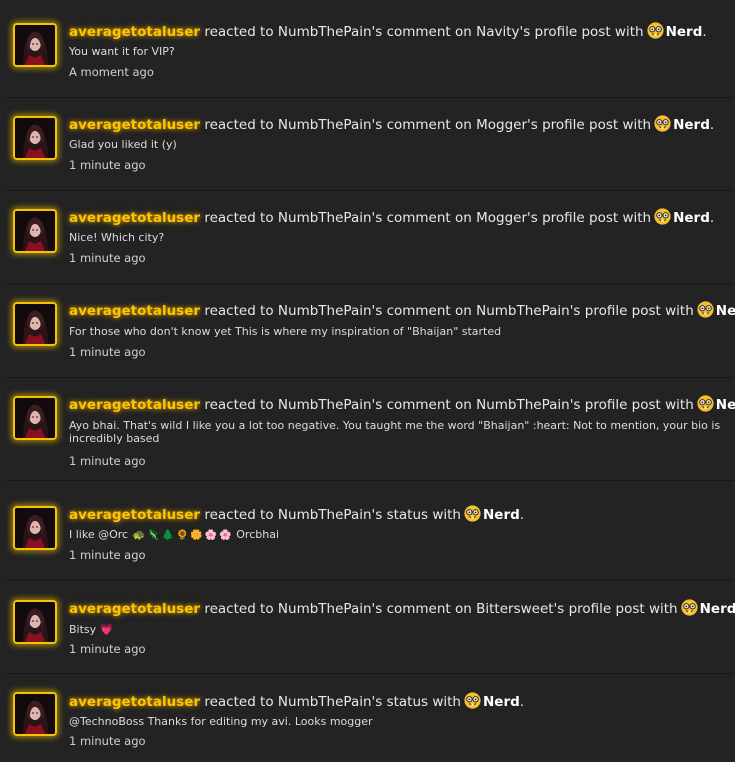  Describe the element at coordinates (139, 535) in the screenshot. I see `turtle-icon: 🐢` at that location.